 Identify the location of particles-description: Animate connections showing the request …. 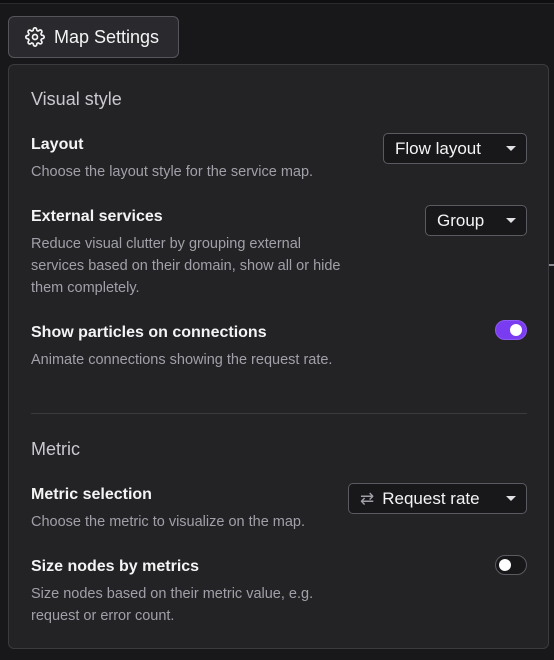
(182, 360).